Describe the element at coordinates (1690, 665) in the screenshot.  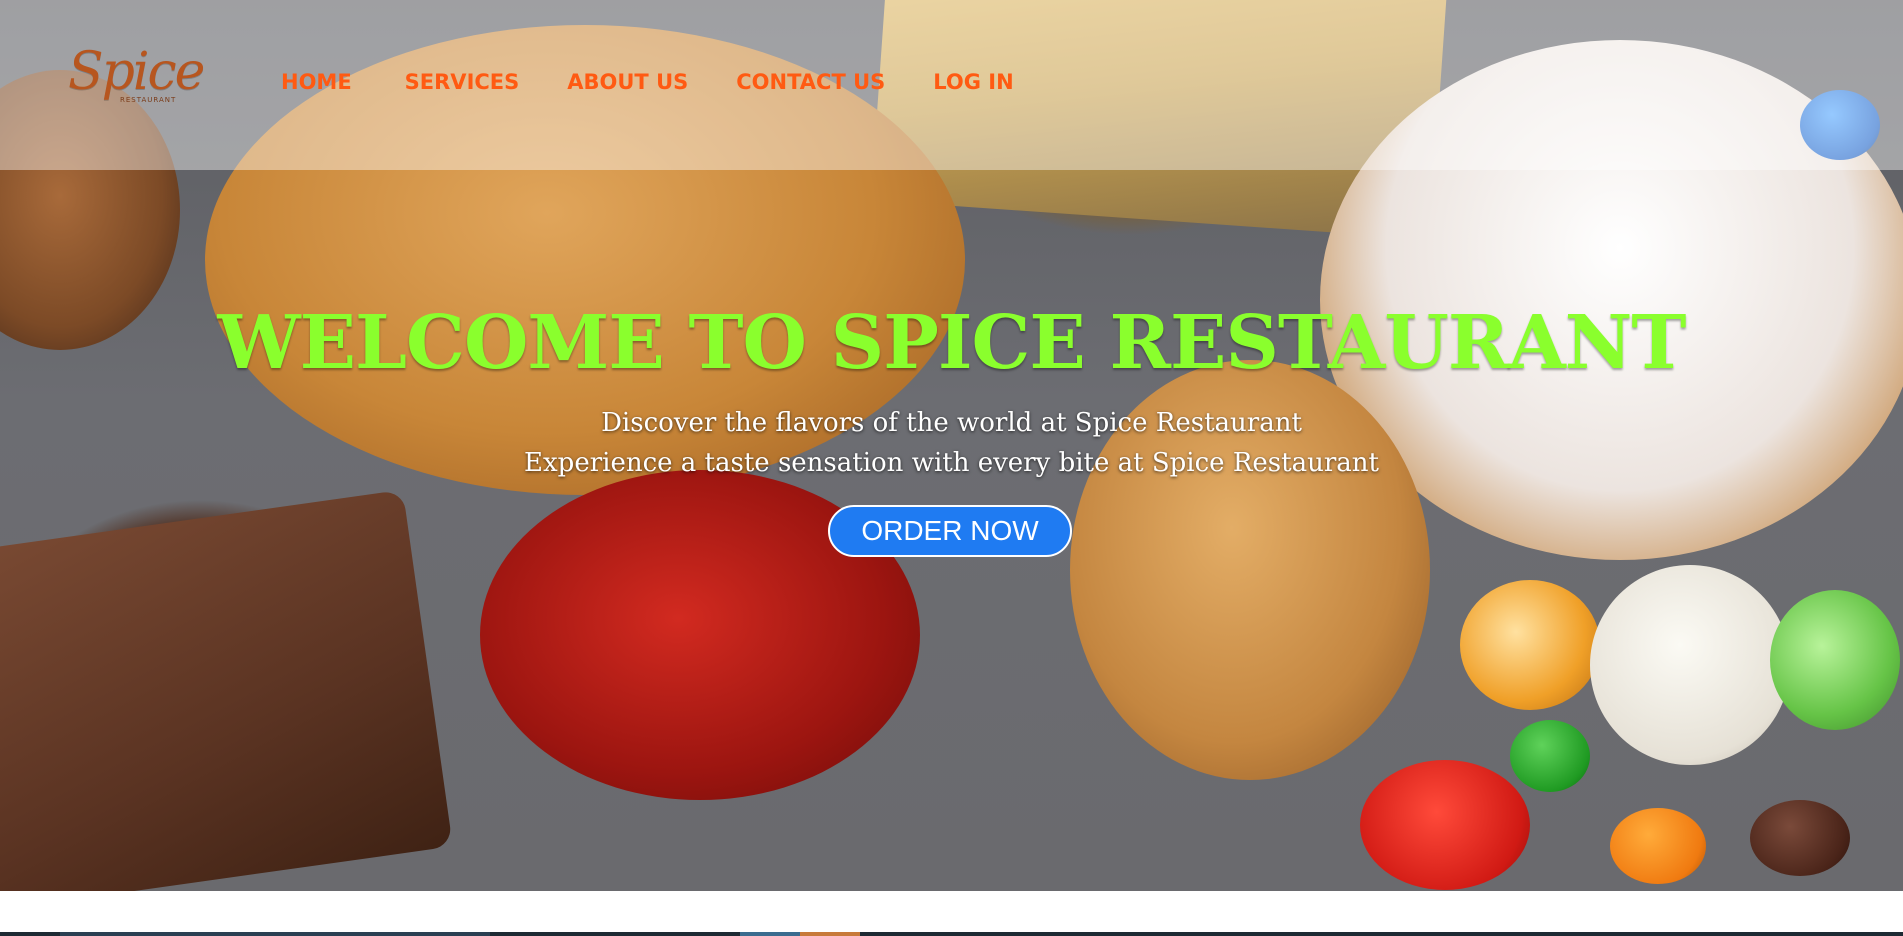
I see `coconut-ball-image-region` at that location.